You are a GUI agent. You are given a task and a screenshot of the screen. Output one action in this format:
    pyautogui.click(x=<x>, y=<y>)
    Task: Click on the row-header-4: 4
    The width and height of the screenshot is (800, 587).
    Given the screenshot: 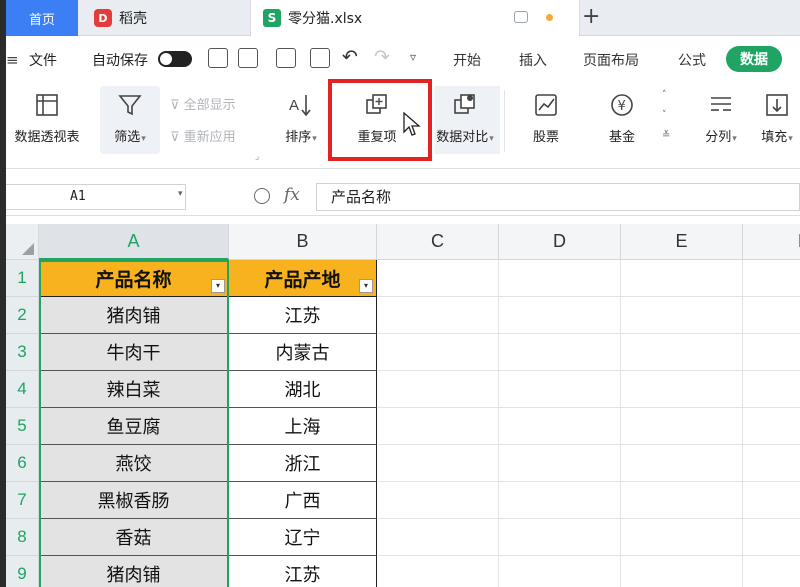 What is the action you would take?
    pyautogui.click(x=22, y=389)
    